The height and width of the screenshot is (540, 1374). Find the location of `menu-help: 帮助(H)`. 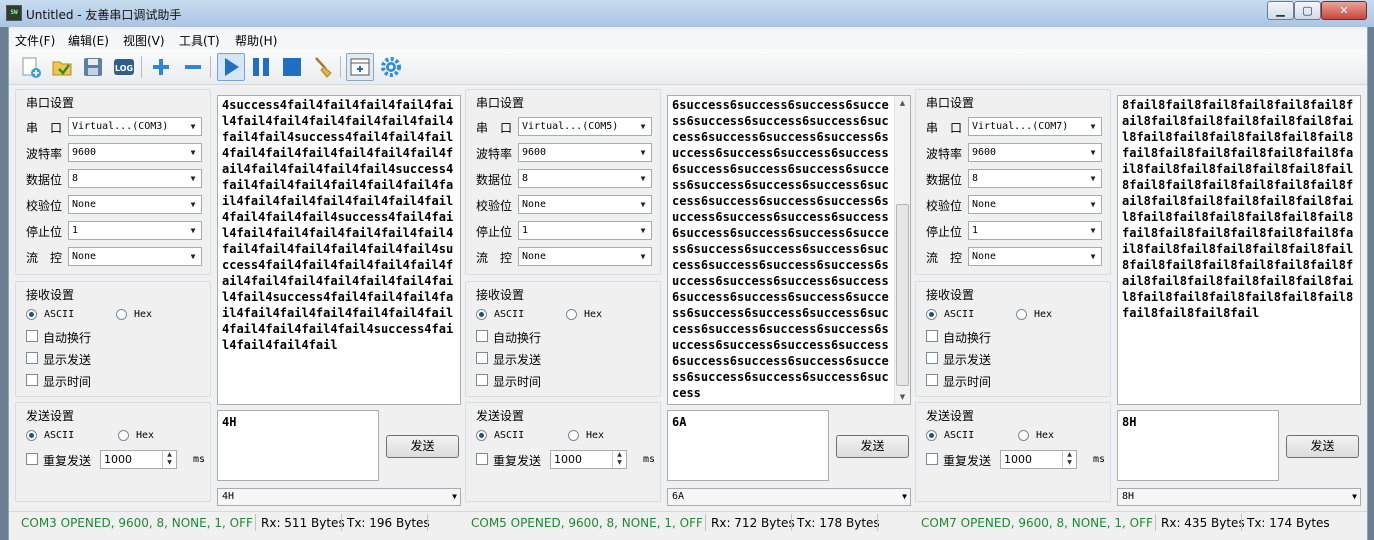

menu-help: 帮助(H) is located at coordinates (256, 40).